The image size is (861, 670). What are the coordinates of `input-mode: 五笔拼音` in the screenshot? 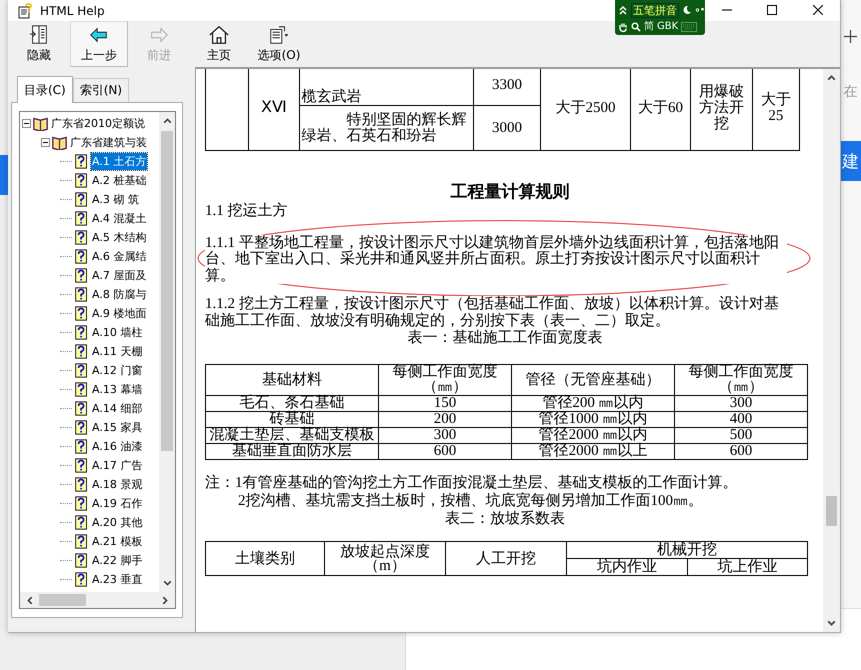 It's located at (655, 10).